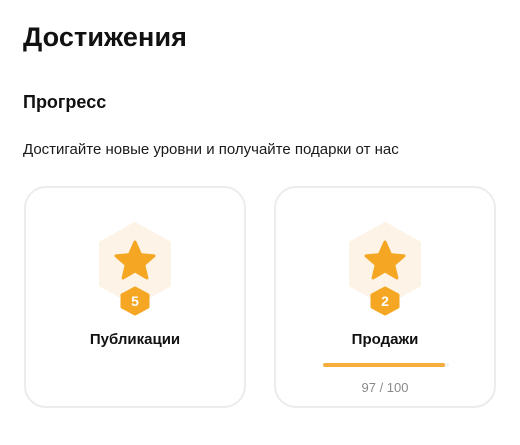  What do you see at coordinates (385, 339) in the screenshot?
I see `card-label: Продажи` at bounding box center [385, 339].